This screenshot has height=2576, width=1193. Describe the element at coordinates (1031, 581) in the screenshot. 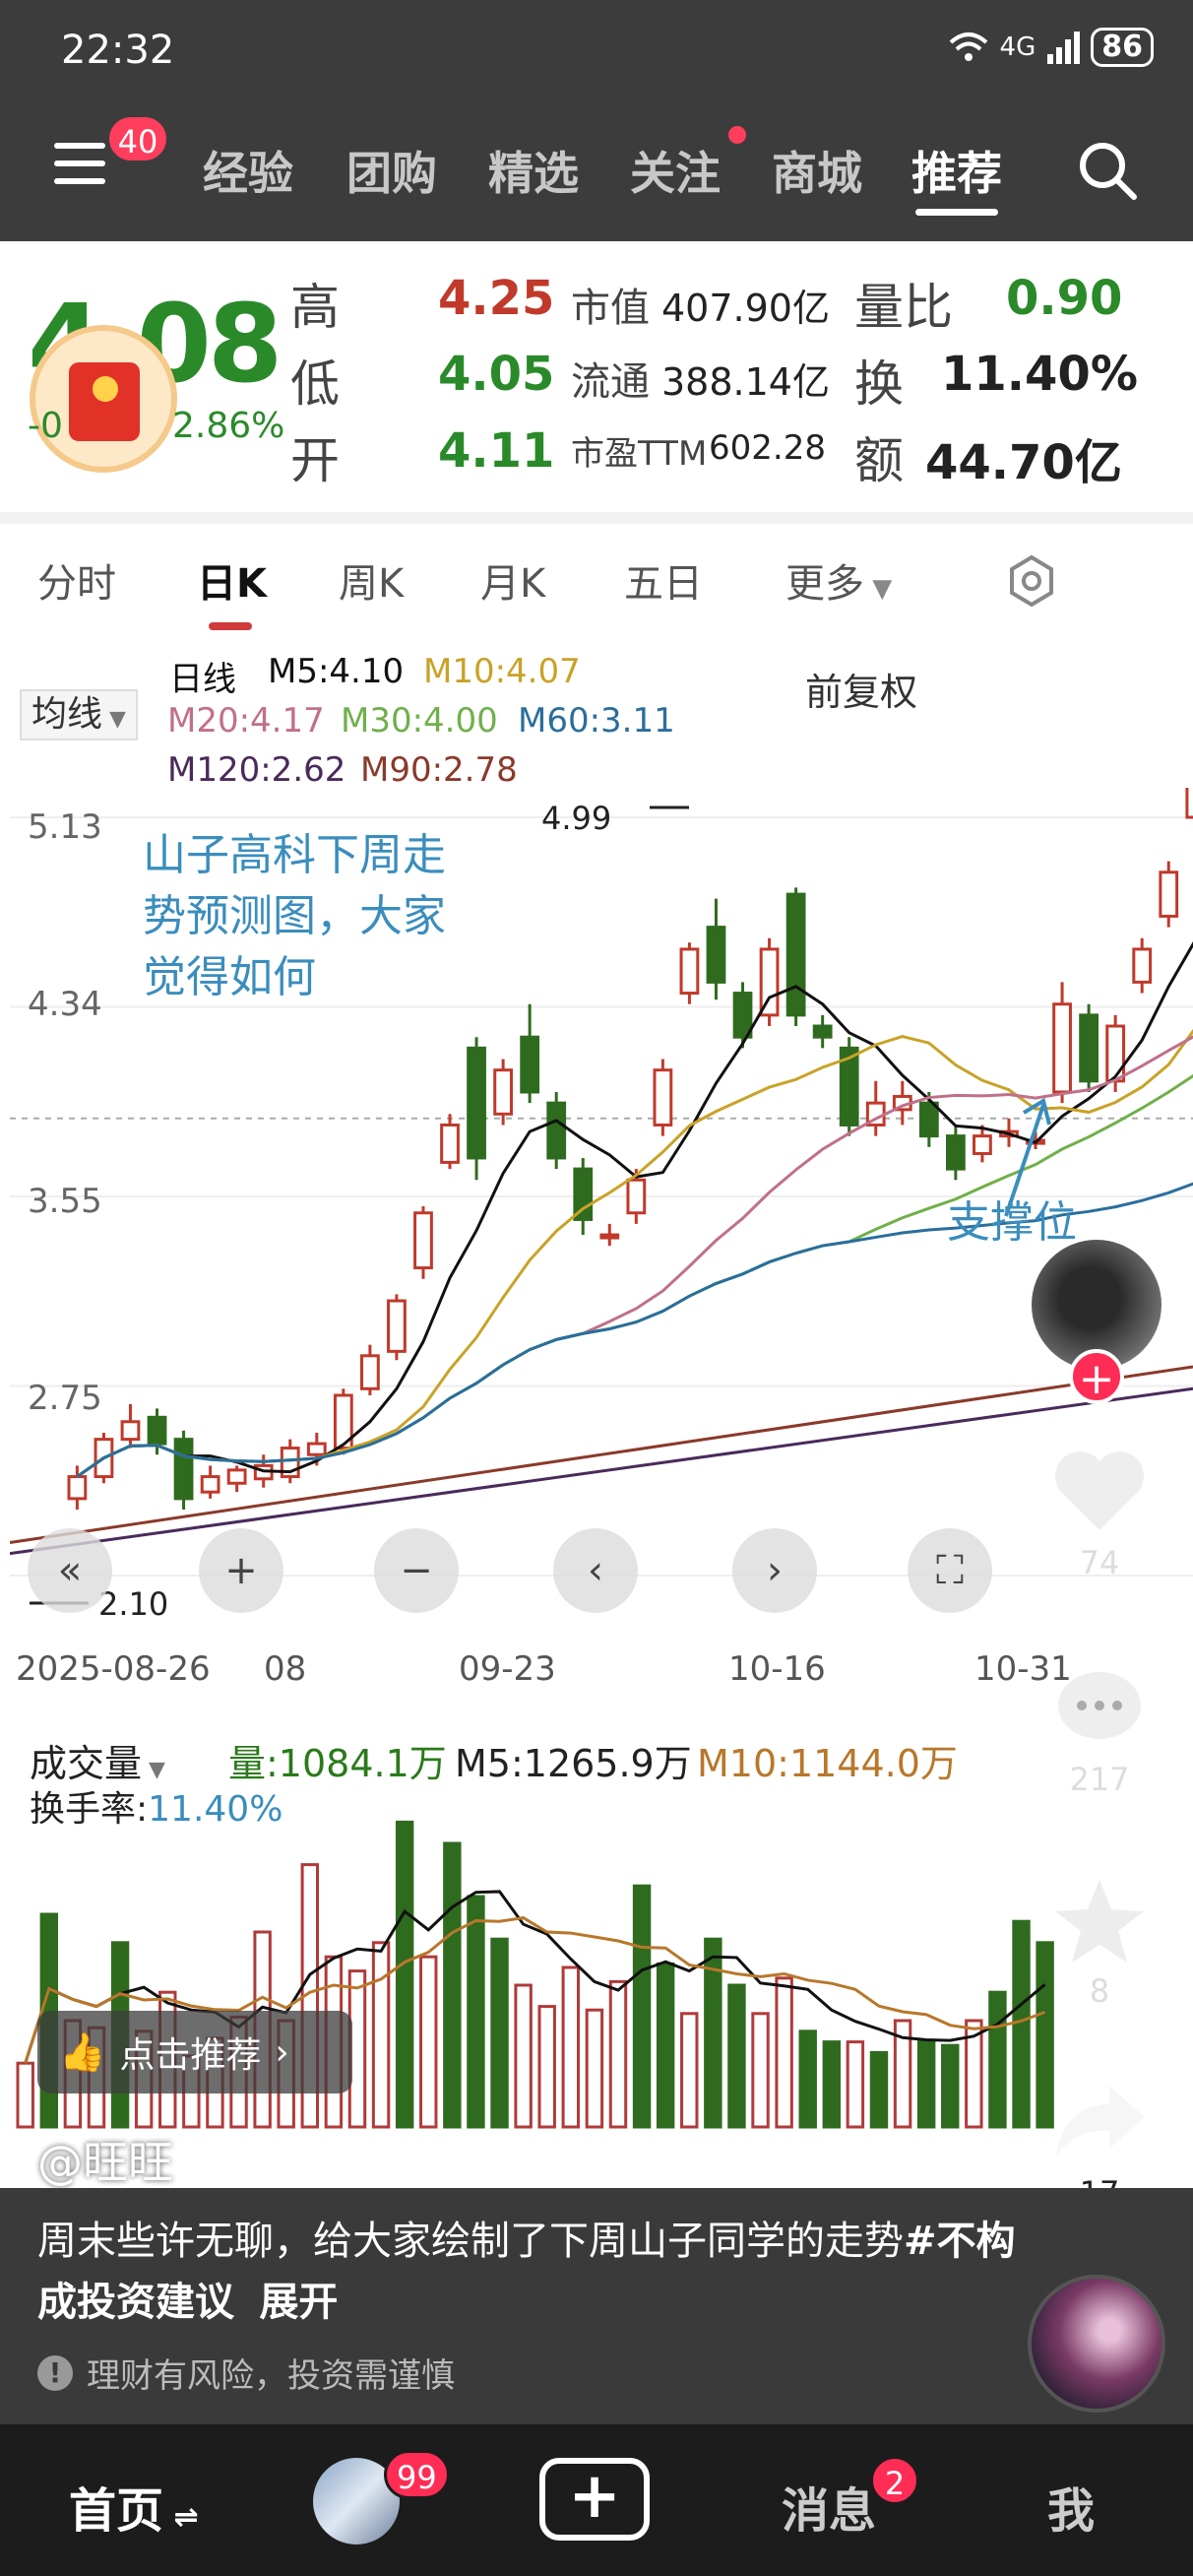

I see `gear-icon` at that location.